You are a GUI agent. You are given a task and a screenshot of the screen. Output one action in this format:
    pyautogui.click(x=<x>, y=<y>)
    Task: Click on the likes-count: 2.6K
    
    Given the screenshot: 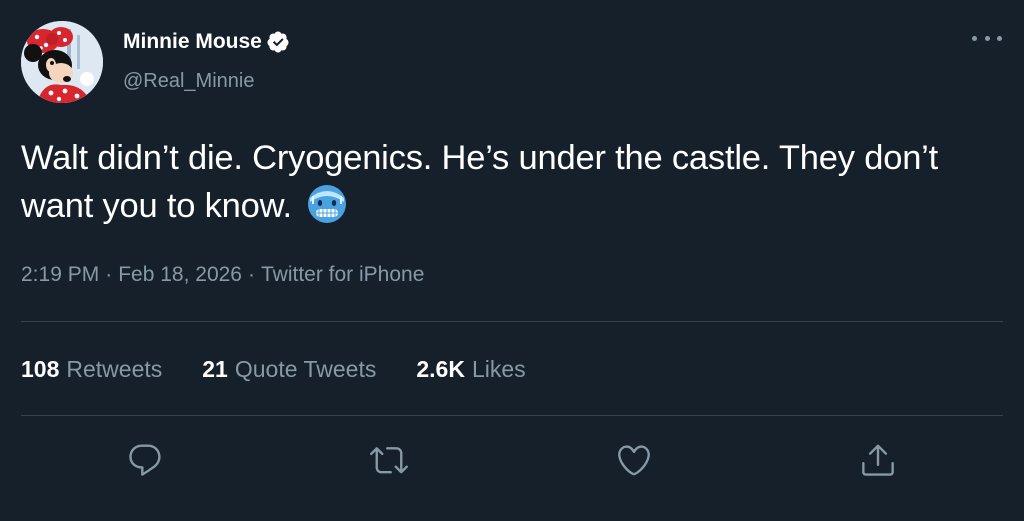 What is the action you would take?
    pyautogui.click(x=440, y=369)
    